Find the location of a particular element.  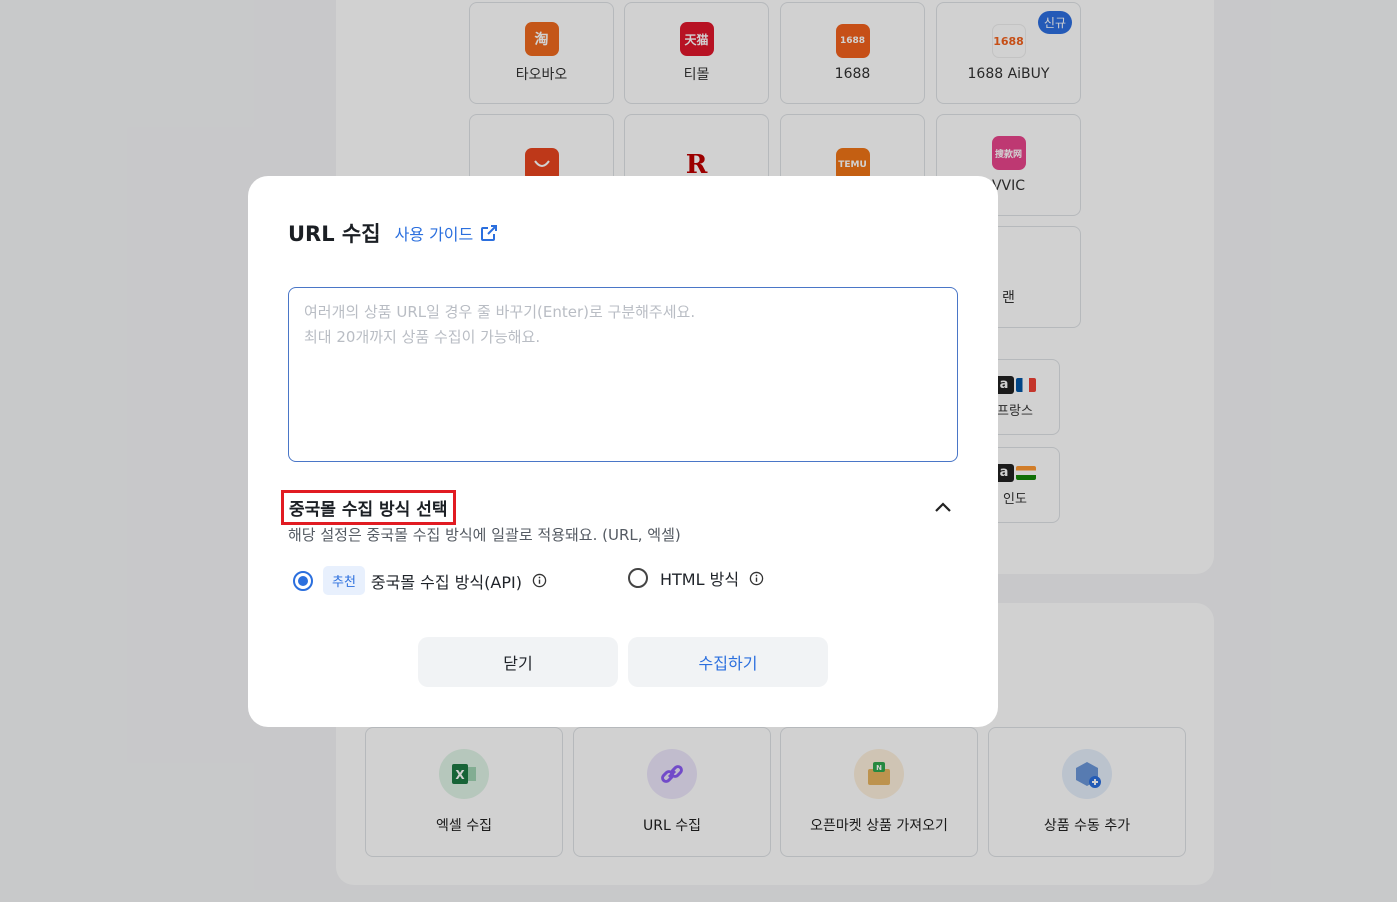

collect-method-section-title: 중국몰 수집 방식 선택 is located at coordinates (368, 507).